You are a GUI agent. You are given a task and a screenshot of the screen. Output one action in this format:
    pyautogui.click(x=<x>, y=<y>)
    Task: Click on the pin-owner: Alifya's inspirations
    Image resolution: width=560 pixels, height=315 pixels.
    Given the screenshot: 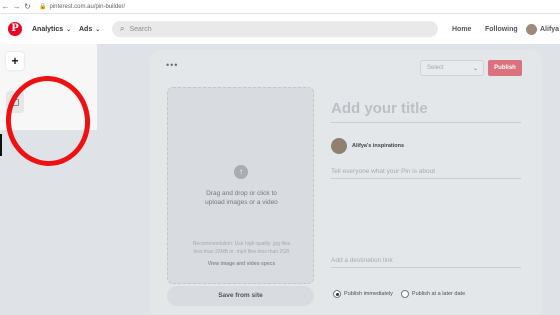 What is the action you would take?
    pyautogui.click(x=367, y=146)
    